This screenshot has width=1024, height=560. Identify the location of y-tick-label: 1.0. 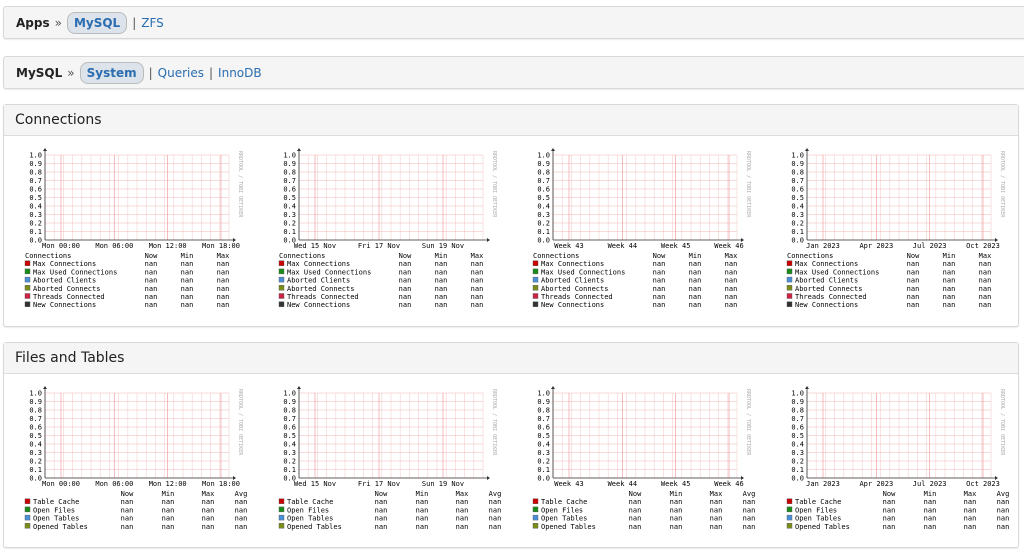
(35, 156).